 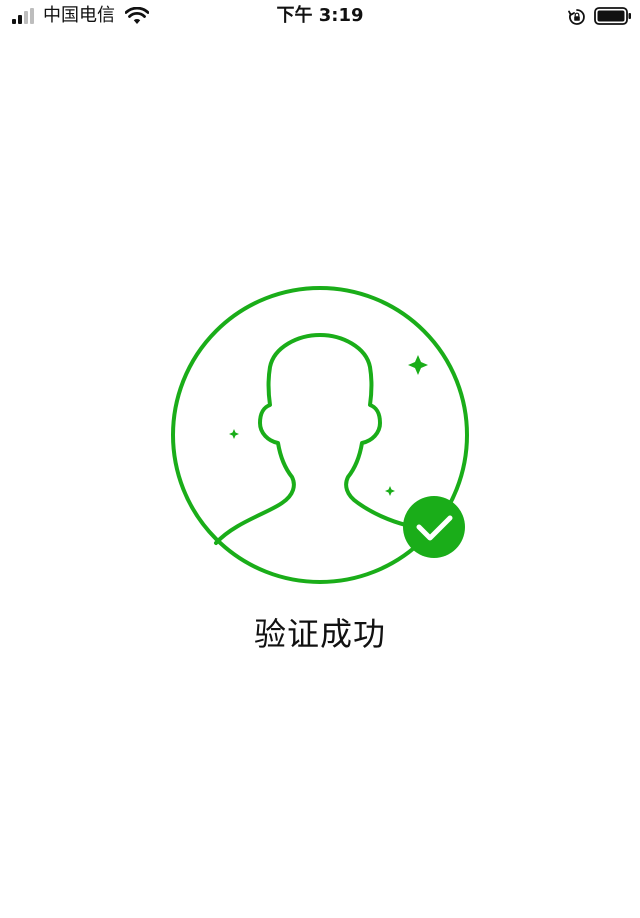 I want to click on status-bar: 中国电信 下午 3:19, so click(x=320, y=16).